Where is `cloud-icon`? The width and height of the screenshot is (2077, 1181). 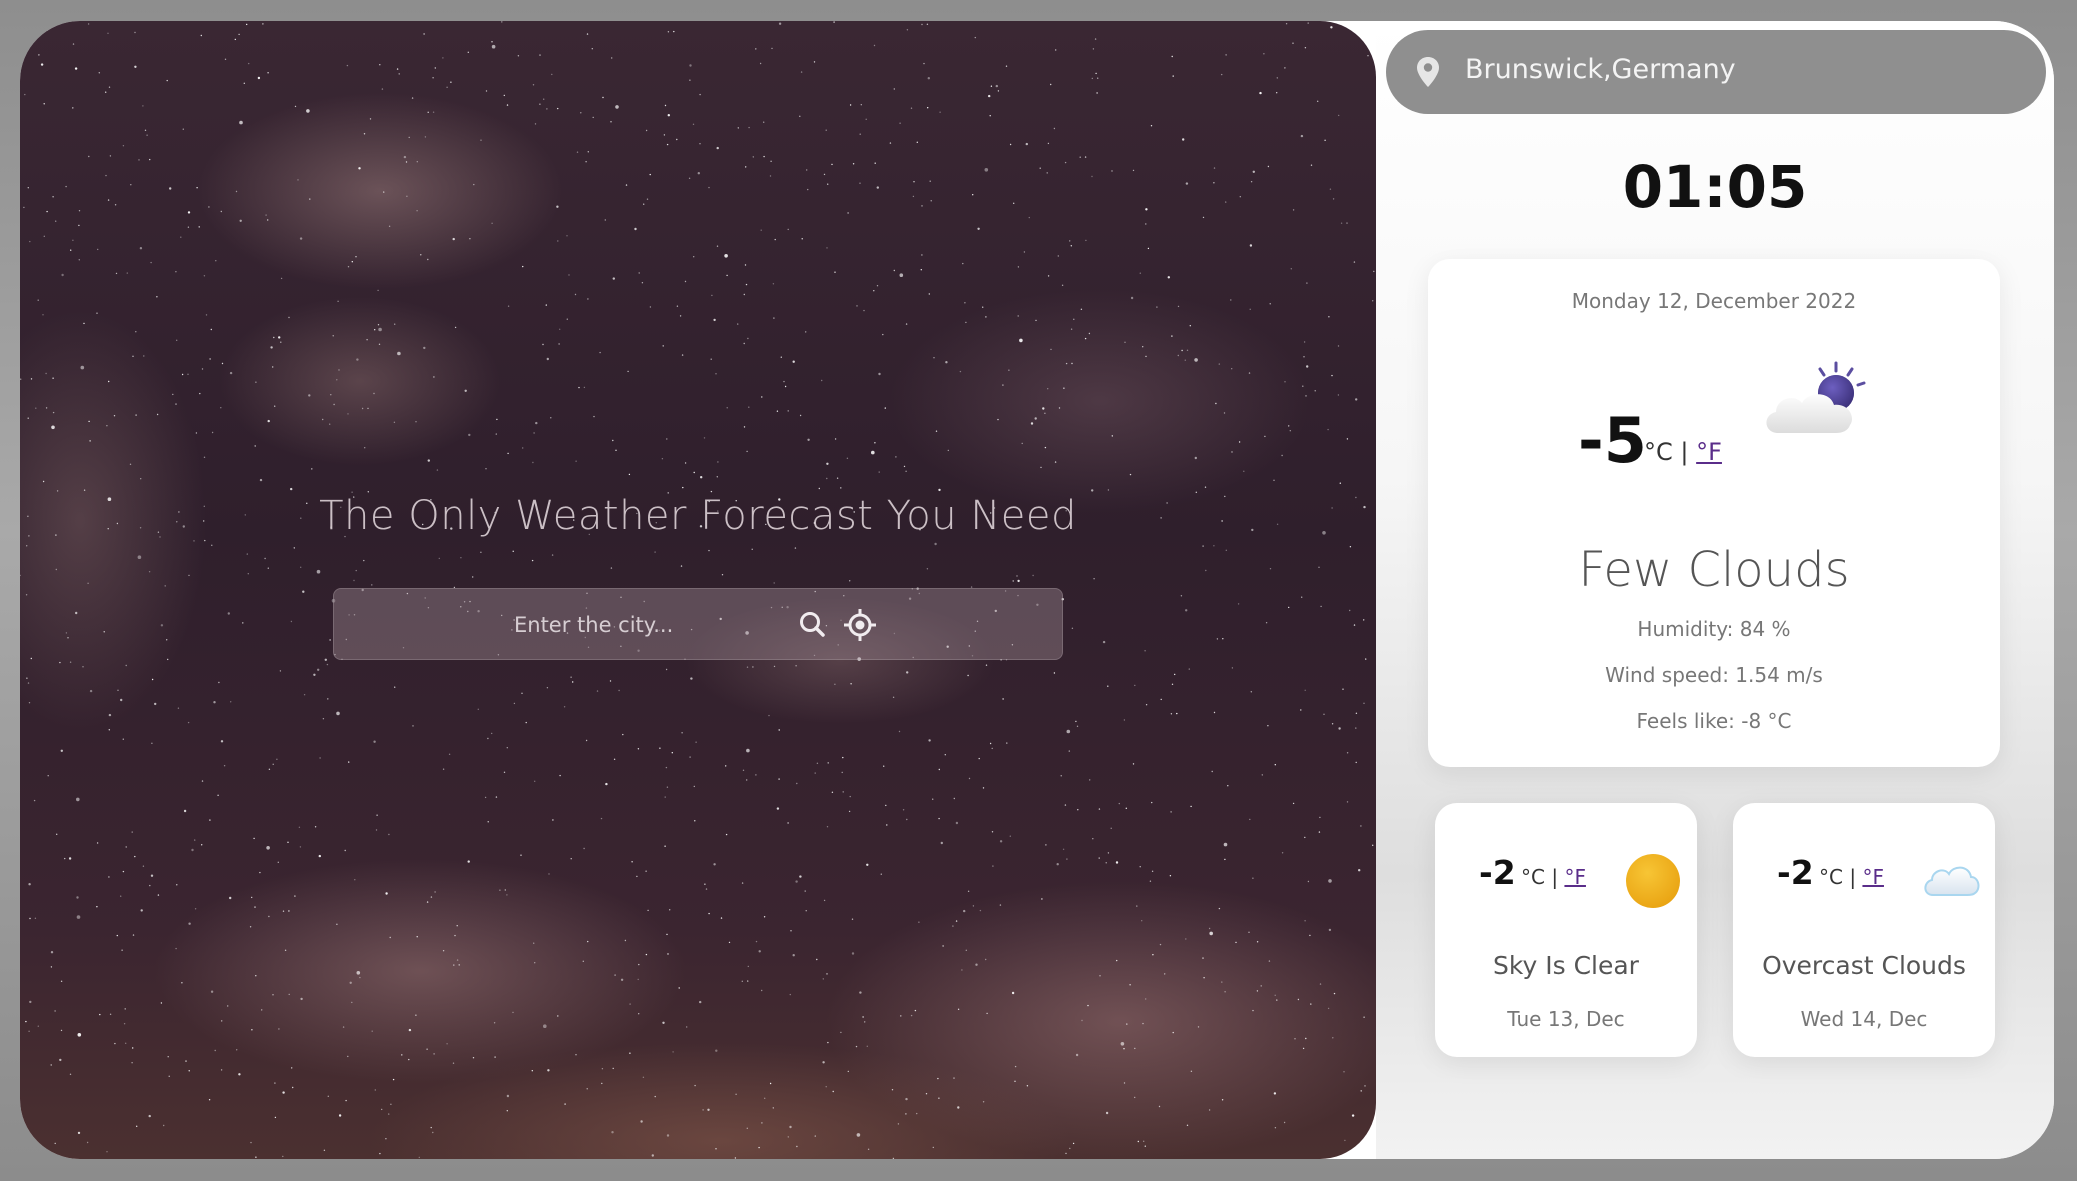 cloud-icon is located at coordinates (1951, 885).